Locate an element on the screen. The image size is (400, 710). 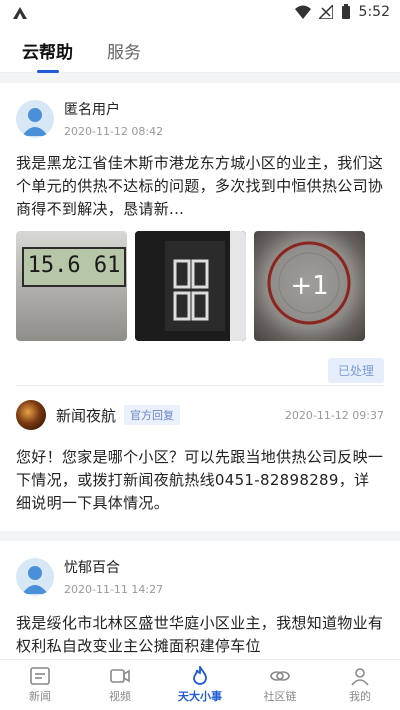
post-image-meter is located at coordinates (190, 286).